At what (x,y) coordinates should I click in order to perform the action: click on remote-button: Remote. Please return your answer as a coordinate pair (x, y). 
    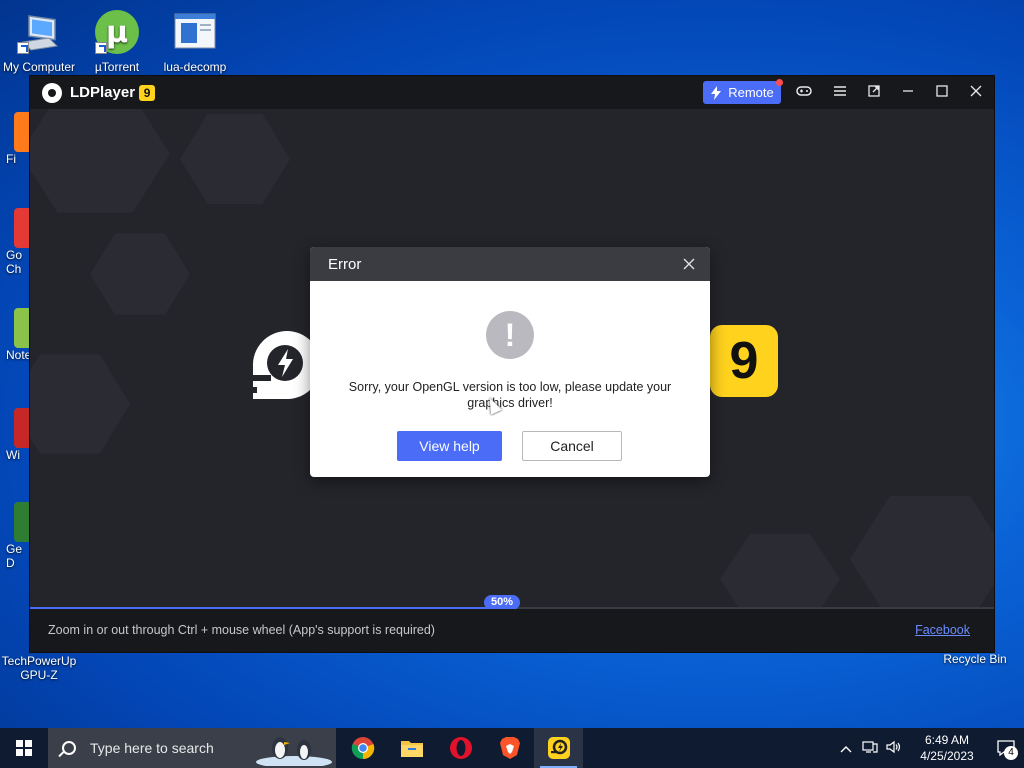
    Looking at the image, I should click on (743, 91).